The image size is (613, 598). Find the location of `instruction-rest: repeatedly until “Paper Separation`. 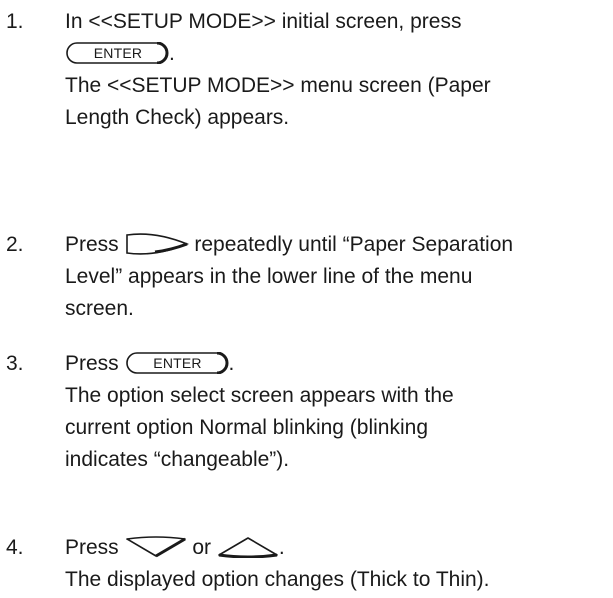

instruction-rest: repeatedly until “Paper Separation is located at coordinates (354, 244).